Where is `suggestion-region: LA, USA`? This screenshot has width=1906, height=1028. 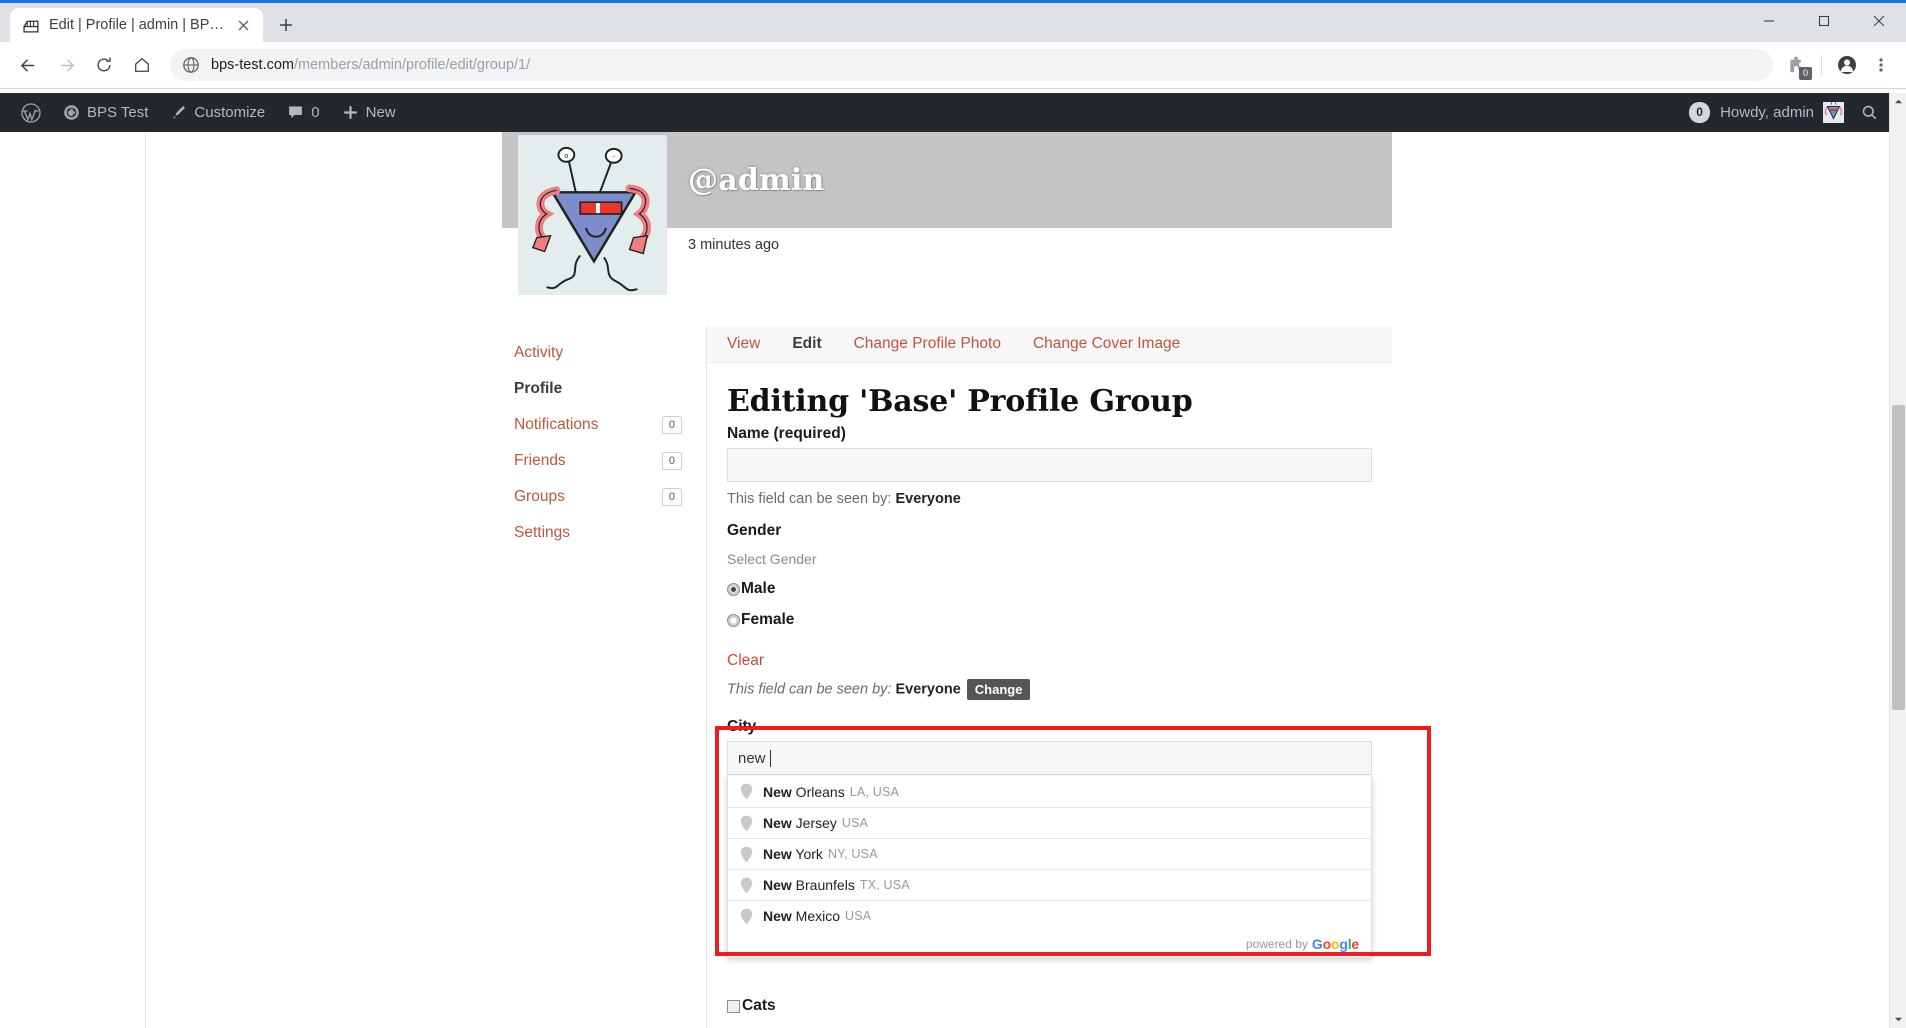 suggestion-region: LA, USA is located at coordinates (874, 791).